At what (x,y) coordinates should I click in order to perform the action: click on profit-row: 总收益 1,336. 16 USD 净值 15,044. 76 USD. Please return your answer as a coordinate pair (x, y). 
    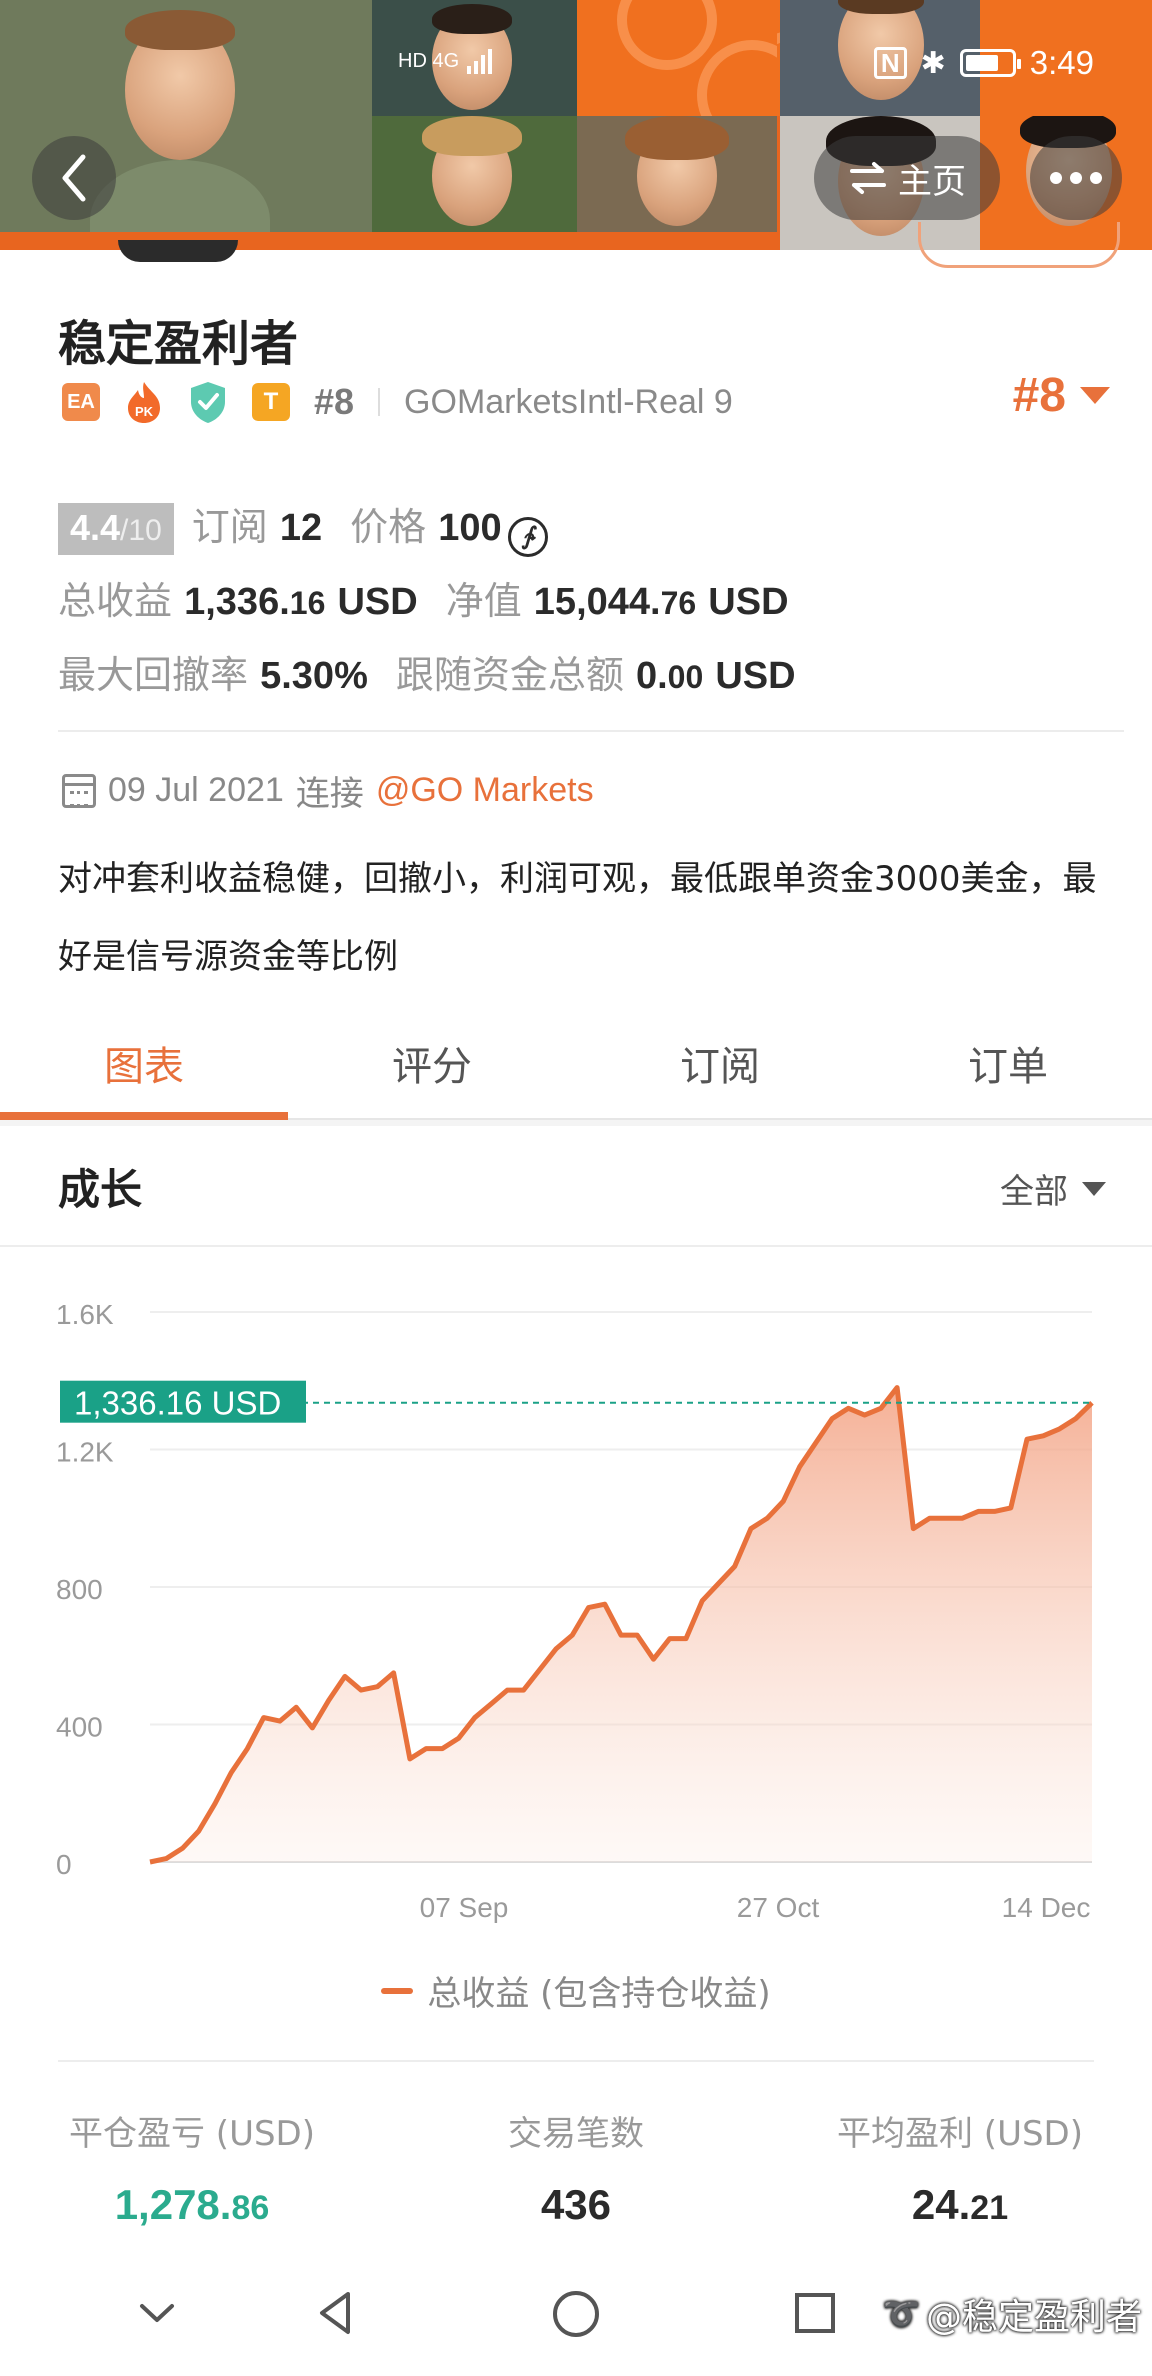
    Looking at the image, I should click on (423, 597).